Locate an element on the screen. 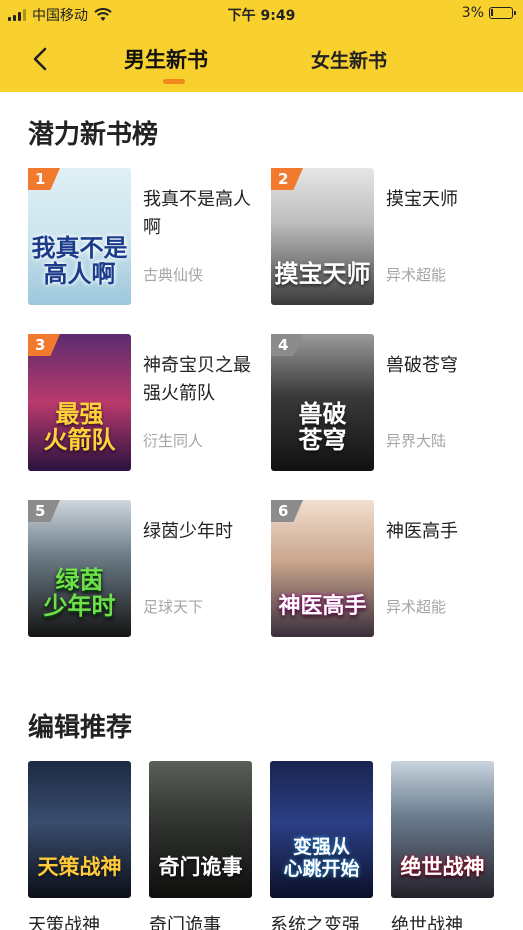 The height and width of the screenshot is (930, 523). cover-title: 神医高手 is located at coordinates (322, 606).